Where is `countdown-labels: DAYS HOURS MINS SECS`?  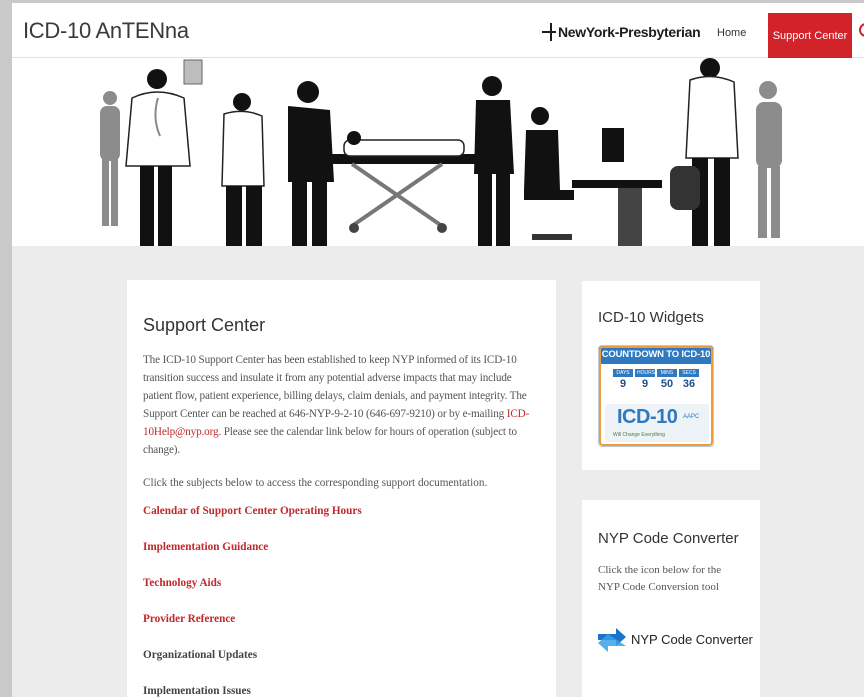 countdown-labels: DAYS HOURS MINS SECS is located at coordinates (656, 373).